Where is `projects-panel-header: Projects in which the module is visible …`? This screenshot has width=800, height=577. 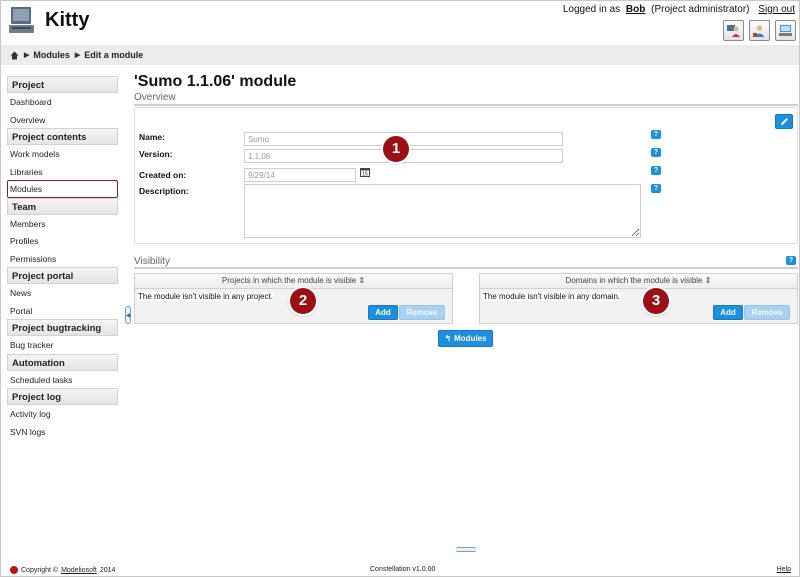
projects-panel-header: Projects in which the module is visible … is located at coordinates (293, 281).